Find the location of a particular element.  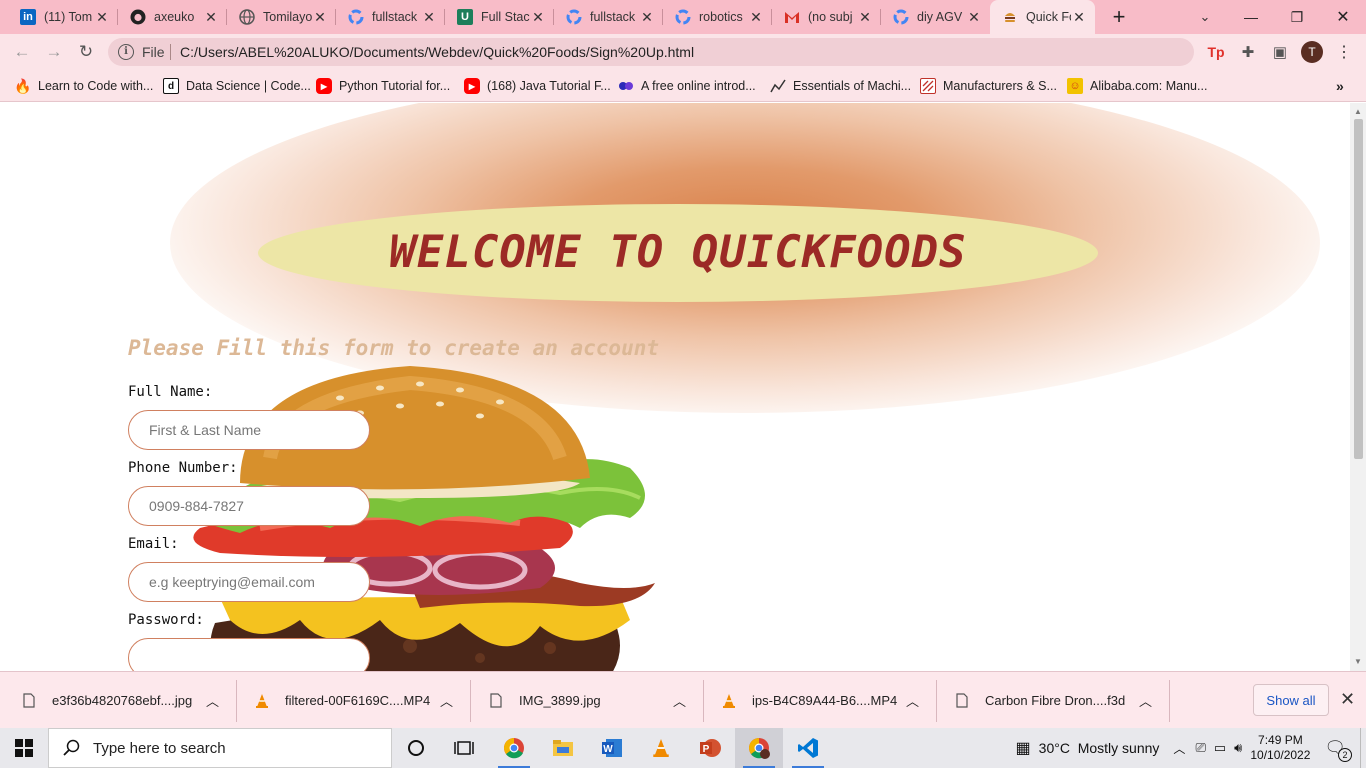

close-downloads-icon: ✕ is located at coordinates (1347, 699).